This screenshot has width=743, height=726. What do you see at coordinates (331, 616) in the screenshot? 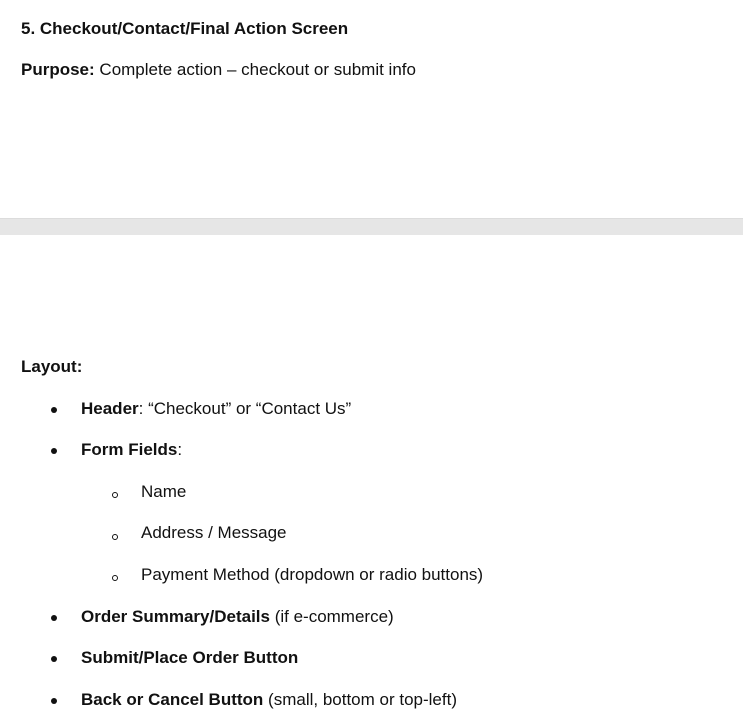
I see `list-item-text: (if e-commerce)` at bounding box center [331, 616].